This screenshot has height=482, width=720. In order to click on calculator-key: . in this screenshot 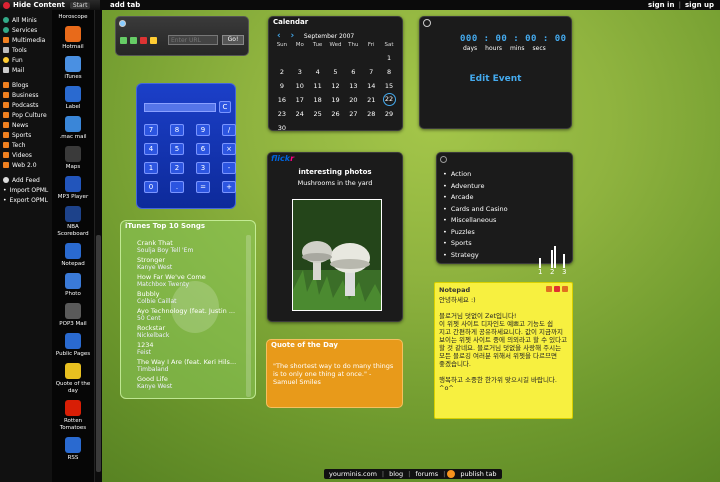, I will do `click(177, 187)`.